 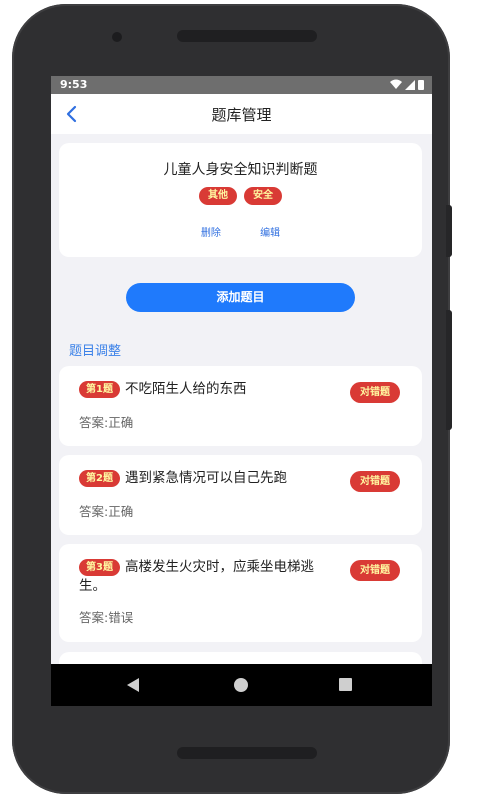 What do you see at coordinates (133, 685) in the screenshot?
I see `nav-back-icon` at bounding box center [133, 685].